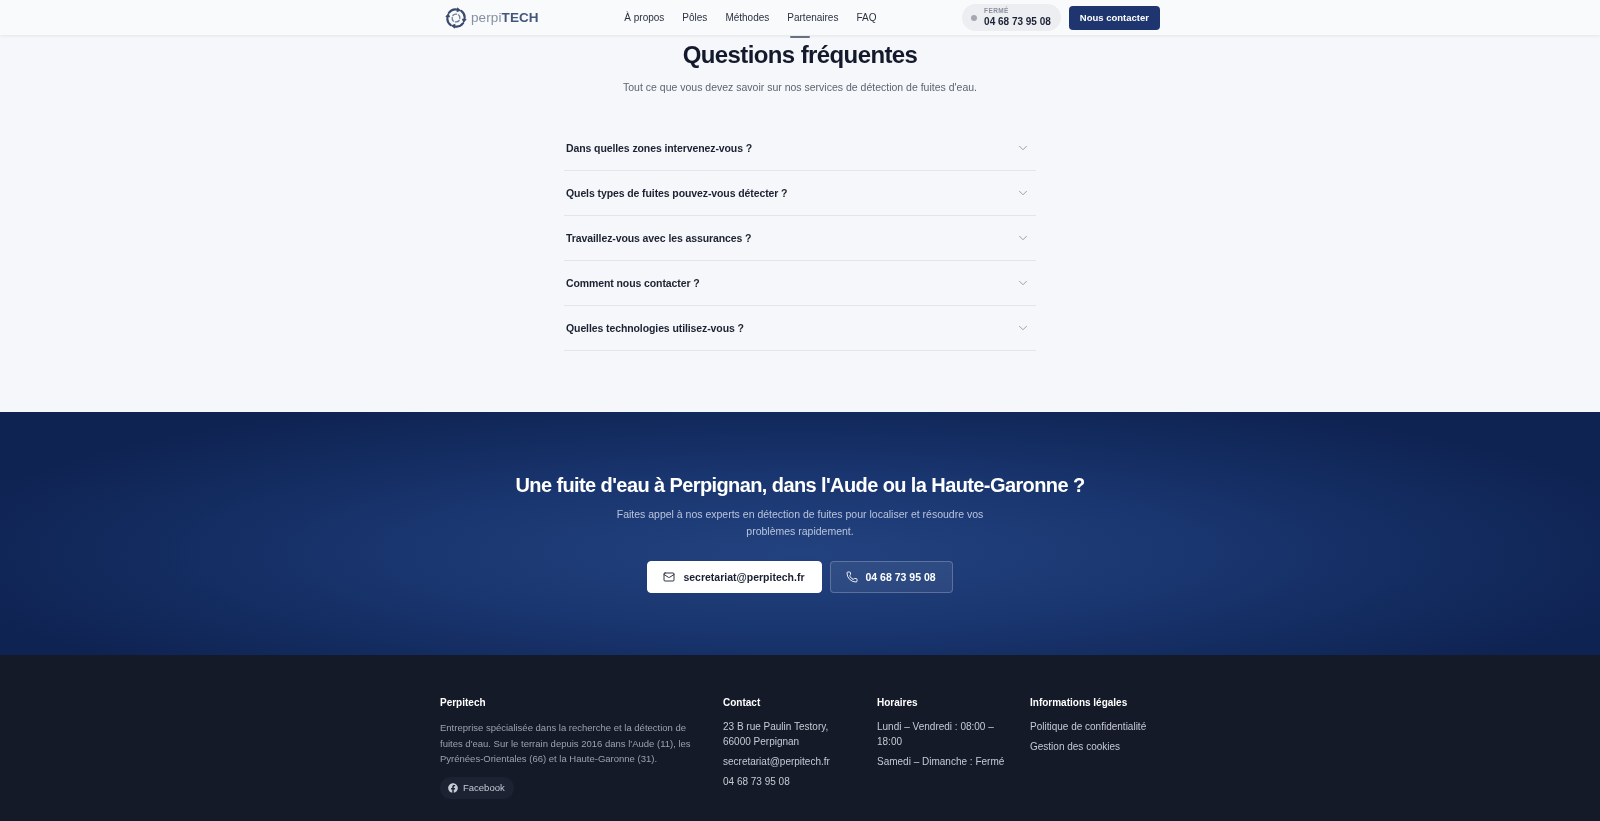 This screenshot has height=821, width=1600. Describe the element at coordinates (800, 523) in the screenshot. I see `banner-text: Faites appel à nos experts en détection de fuites pour localiser et résoudre vos problèmes rapidement.` at that location.